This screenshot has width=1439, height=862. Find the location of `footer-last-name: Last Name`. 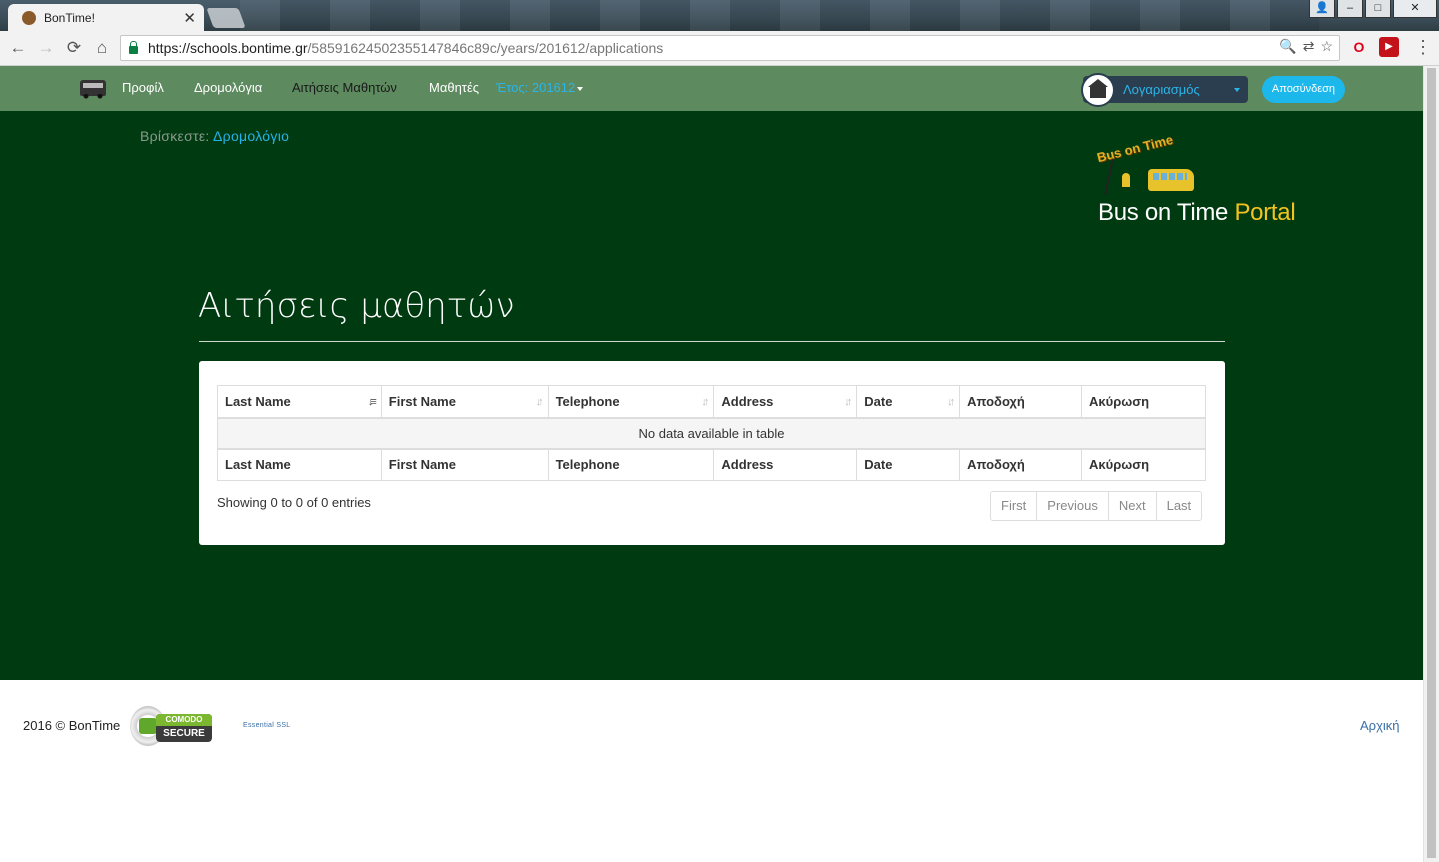

footer-last-name: Last Name is located at coordinates (299, 464).